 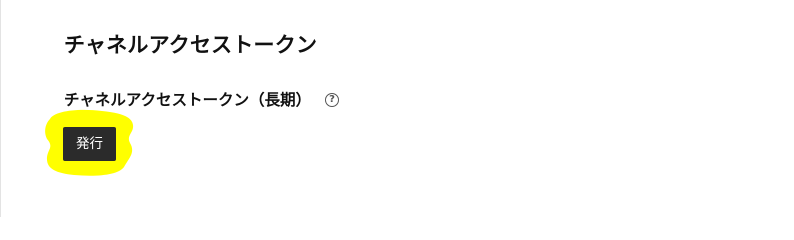 I want to click on issue-button: 発行, so click(x=89, y=144).